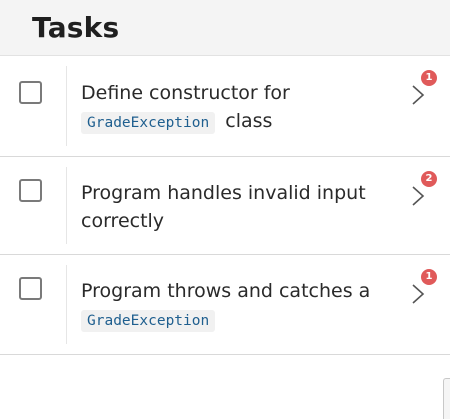 Image resolution: width=450 pixels, height=419 pixels. I want to click on task-text-part: Program throws and catches a, so click(226, 291).